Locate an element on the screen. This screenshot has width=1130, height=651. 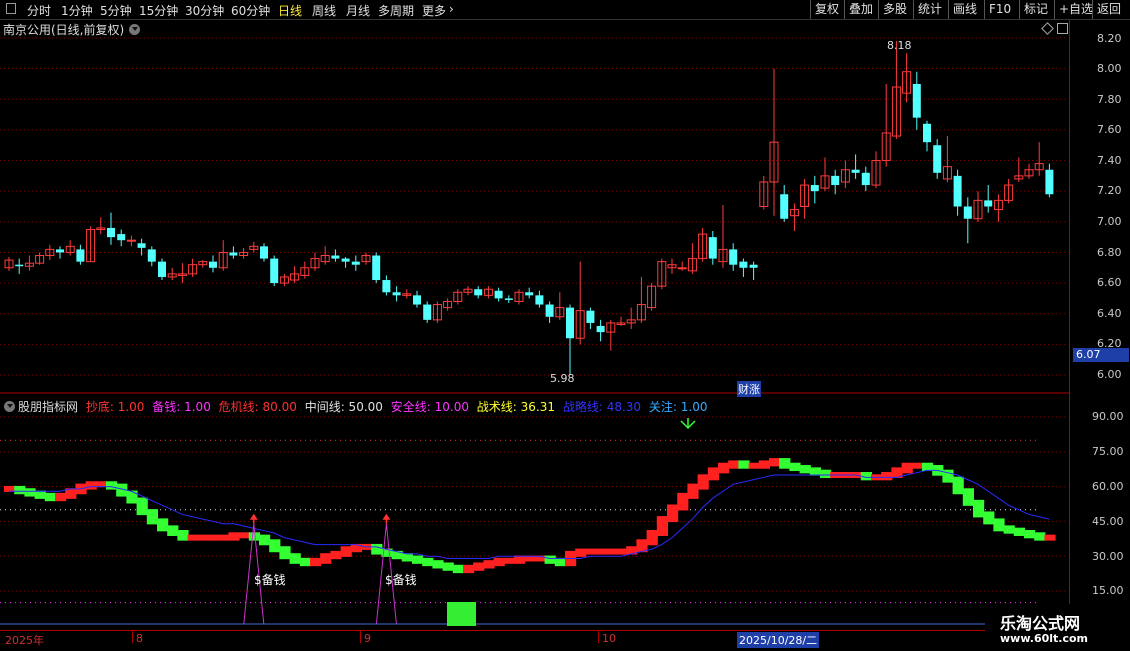
date-label: 8 is located at coordinates (139, 638).